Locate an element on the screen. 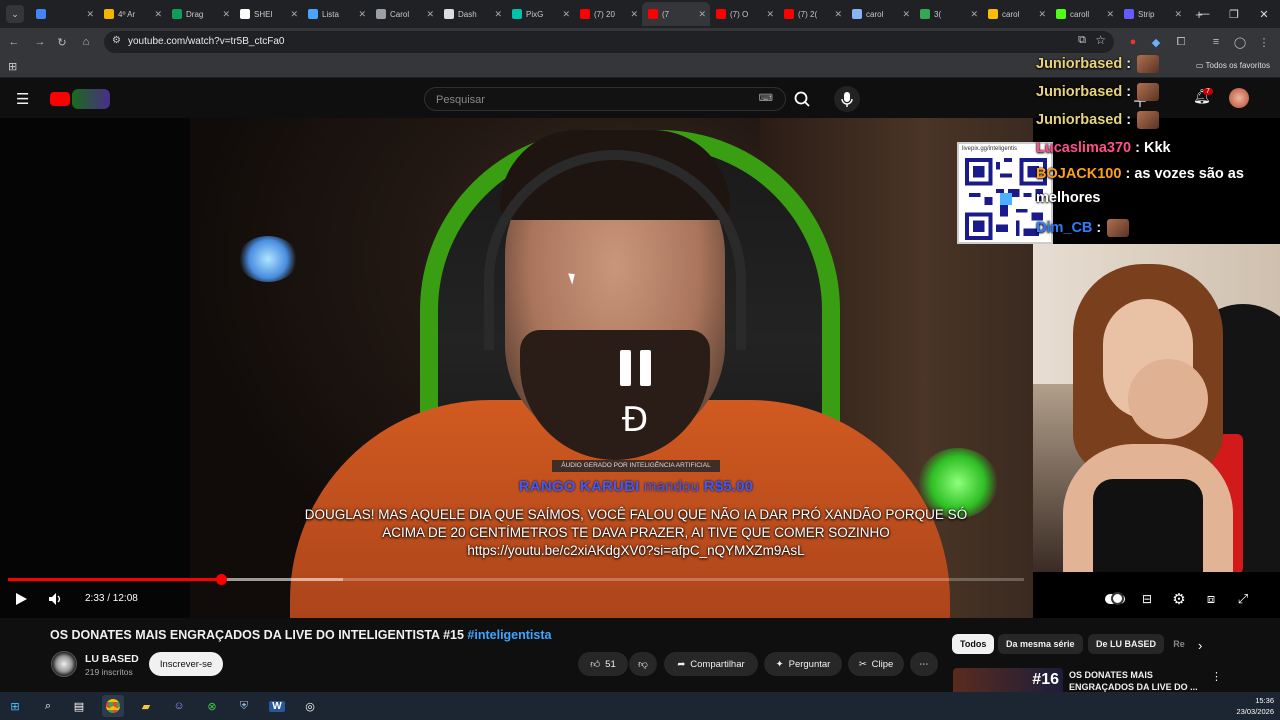 This screenshot has height=720, width=1280. browser-tab: Carol ✕ is located at coordinates (404, 14).